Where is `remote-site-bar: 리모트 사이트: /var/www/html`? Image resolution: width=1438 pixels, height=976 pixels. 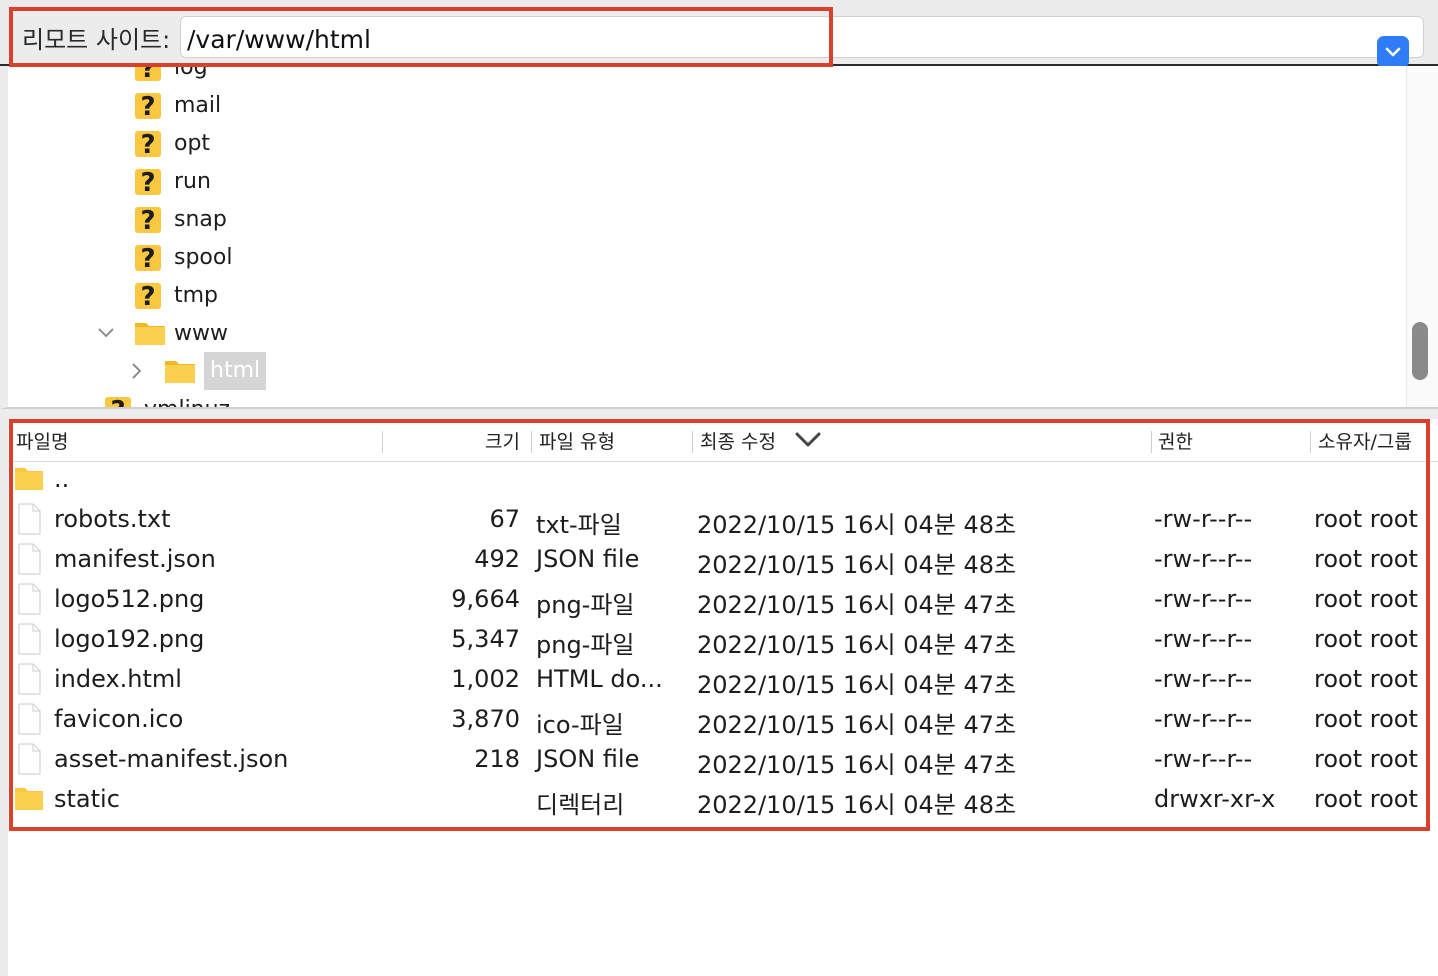
remote-site-bar: 리모트 사이트: /var/www/html is located at coordinates (719, 34).